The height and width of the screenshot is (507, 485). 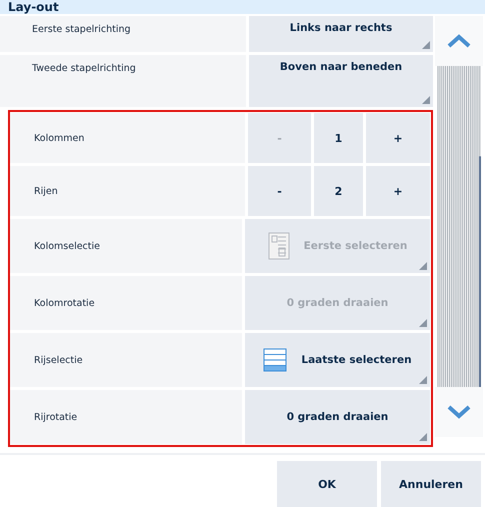 I want to click on scroll-up-button, so click(x=459, y=41).